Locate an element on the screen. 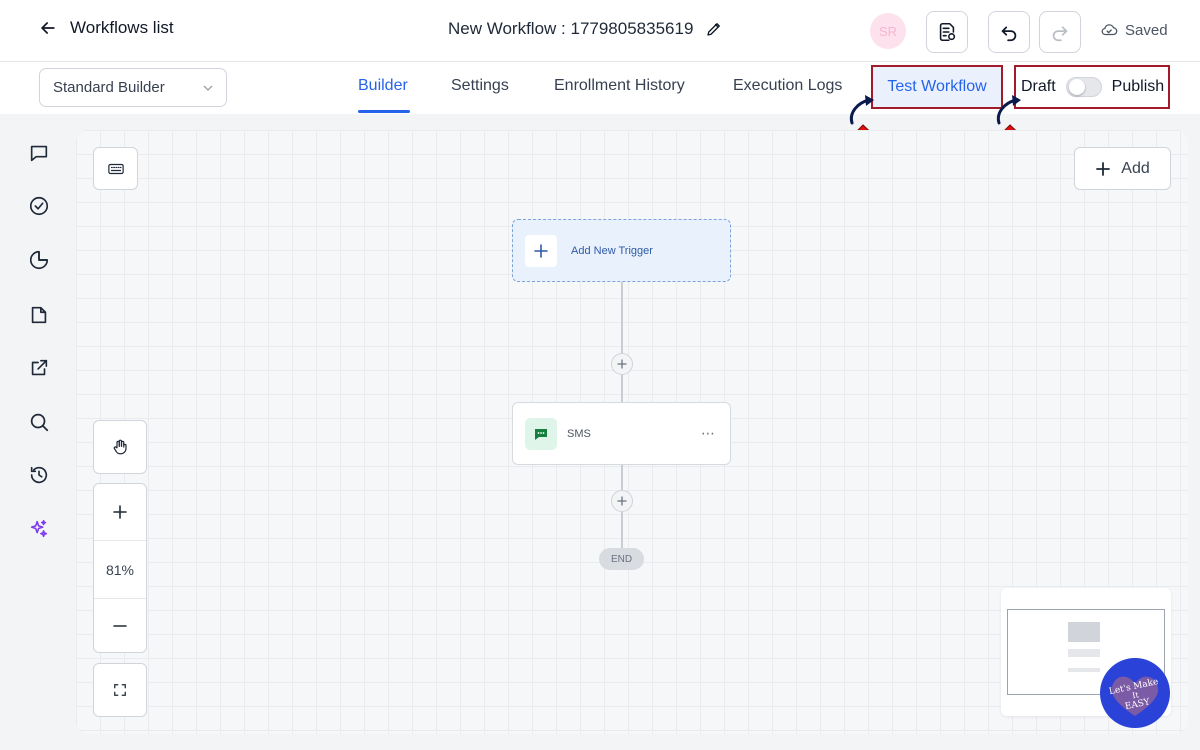  back-link-label: Workflows list is located at coordinates (122, 27).